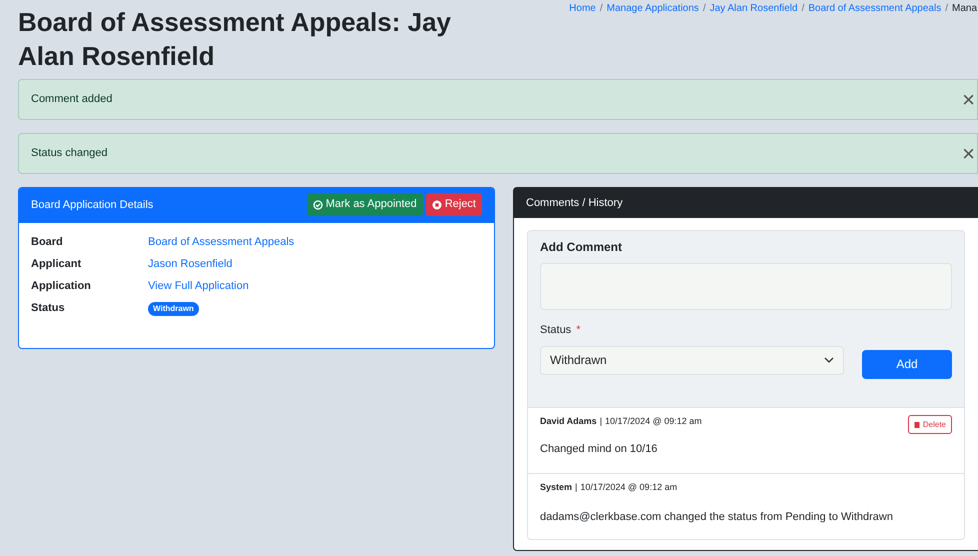 The height and width of the screenshot is (556, 978). What do you see at coordinates (964, 9) in the screenshot?
I see `breadcrumb-current: Mana` at bounding box center [964, 9].